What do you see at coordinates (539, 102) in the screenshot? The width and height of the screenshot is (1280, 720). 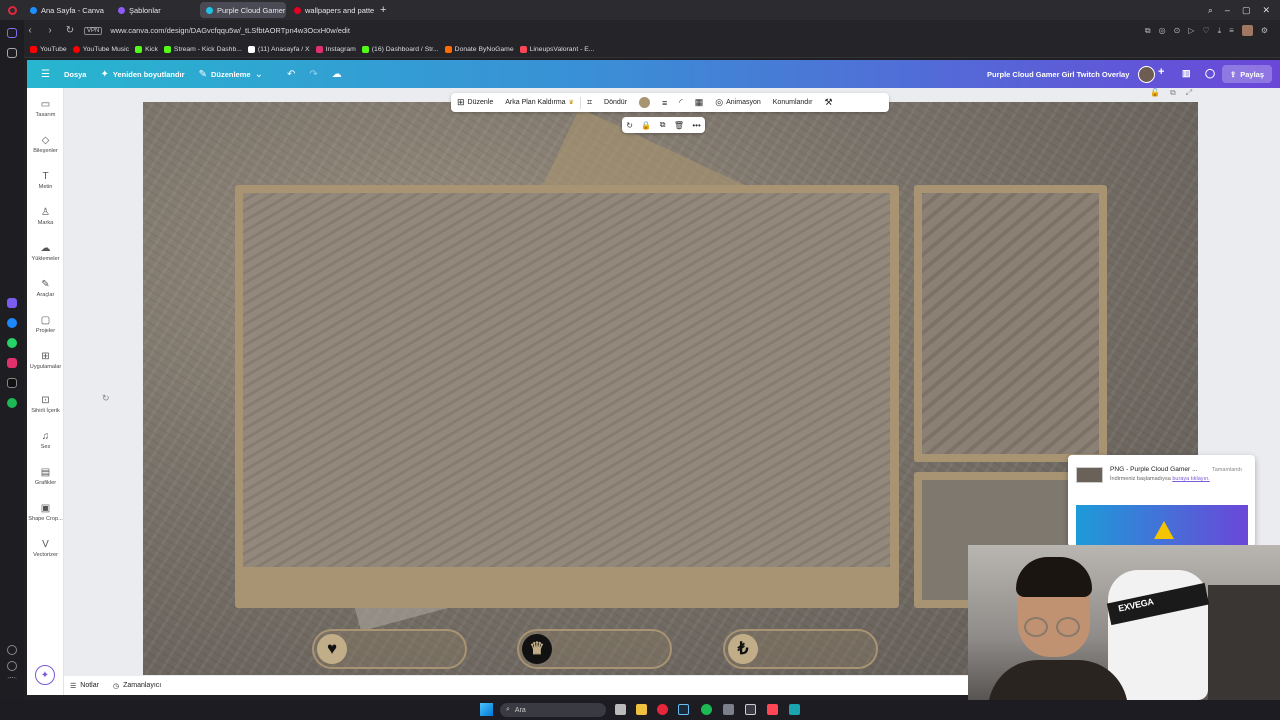 I see `bg-remove-button: Arka Plan Kaldırma ♛` at bounding box center [539, 102].